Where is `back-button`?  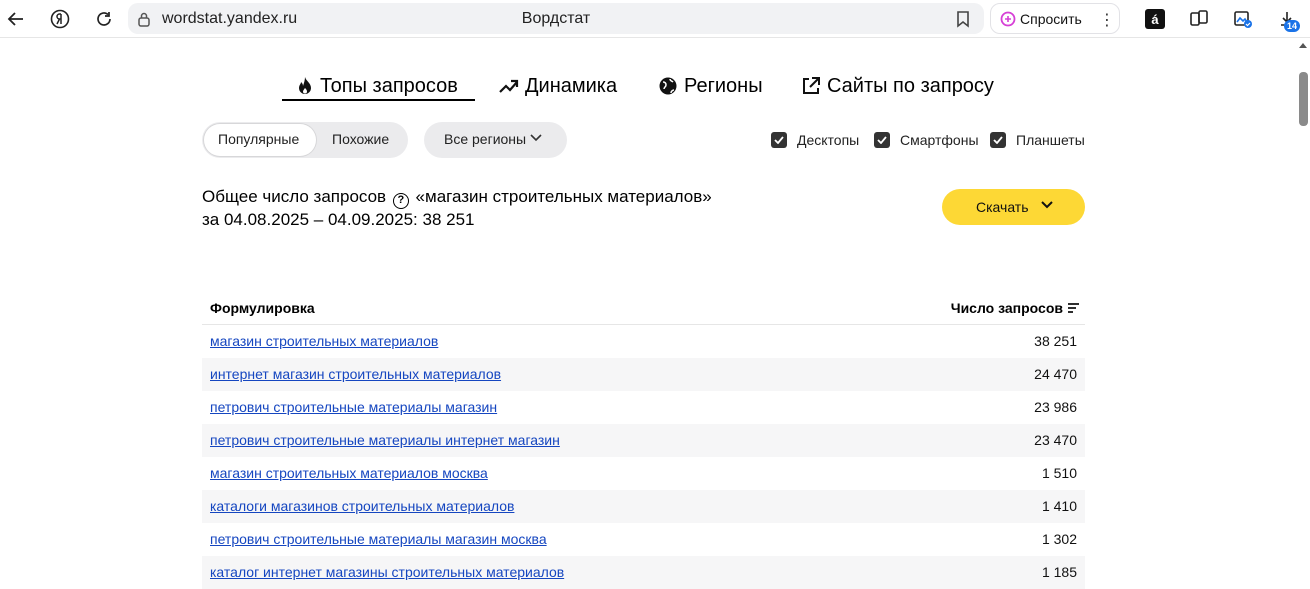 back-button is located at coordinates (16, 19).